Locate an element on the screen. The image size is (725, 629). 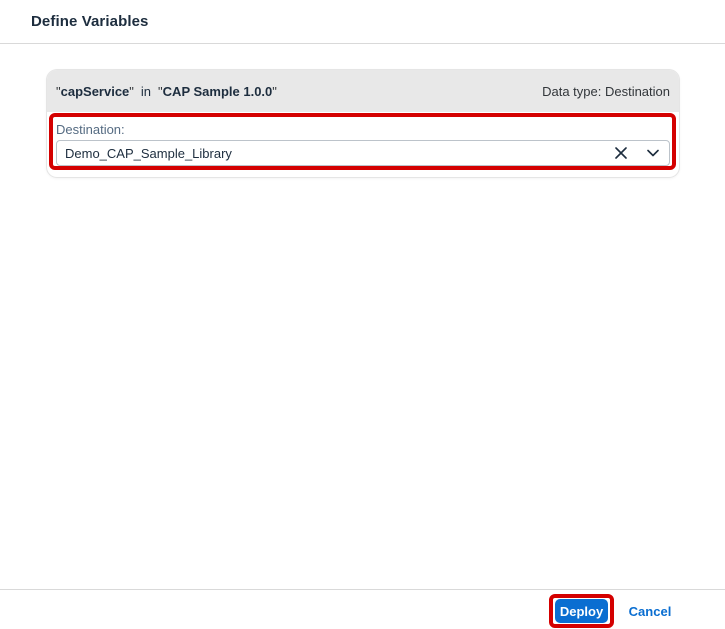
in-label: in is located at coordinates (146, 91).